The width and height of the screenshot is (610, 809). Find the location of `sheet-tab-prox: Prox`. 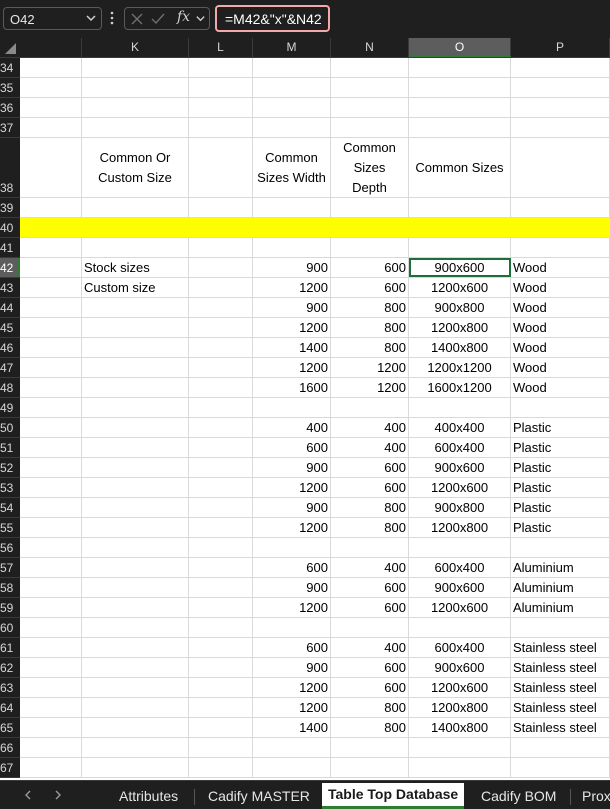

sheet-tab-prox: Prox is located at coordinates (596, 796).